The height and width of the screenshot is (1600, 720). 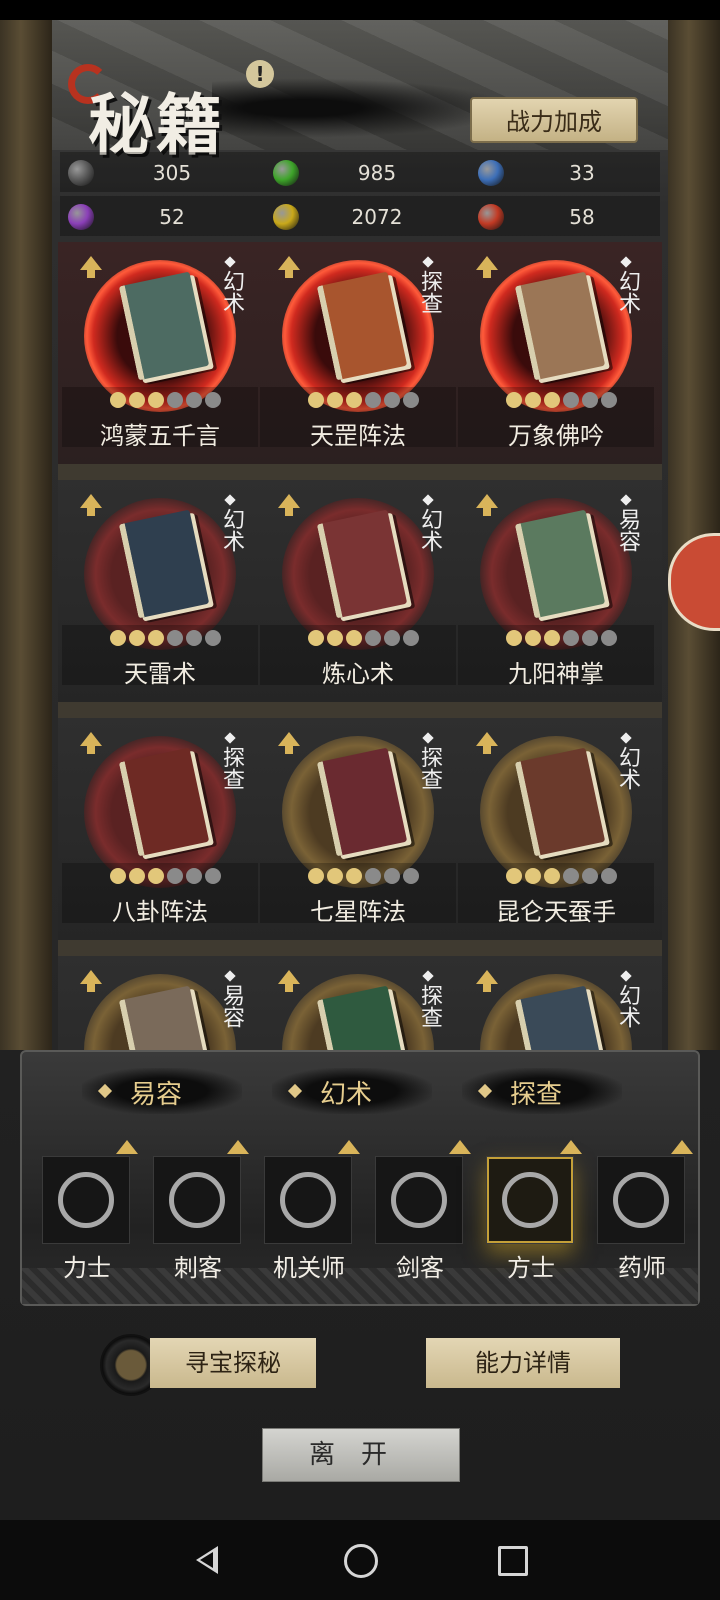 What do you see at coordinates (160, 674) in the screenshot?
I see `book-name: 天雷术` at bounding box center [160, 674].